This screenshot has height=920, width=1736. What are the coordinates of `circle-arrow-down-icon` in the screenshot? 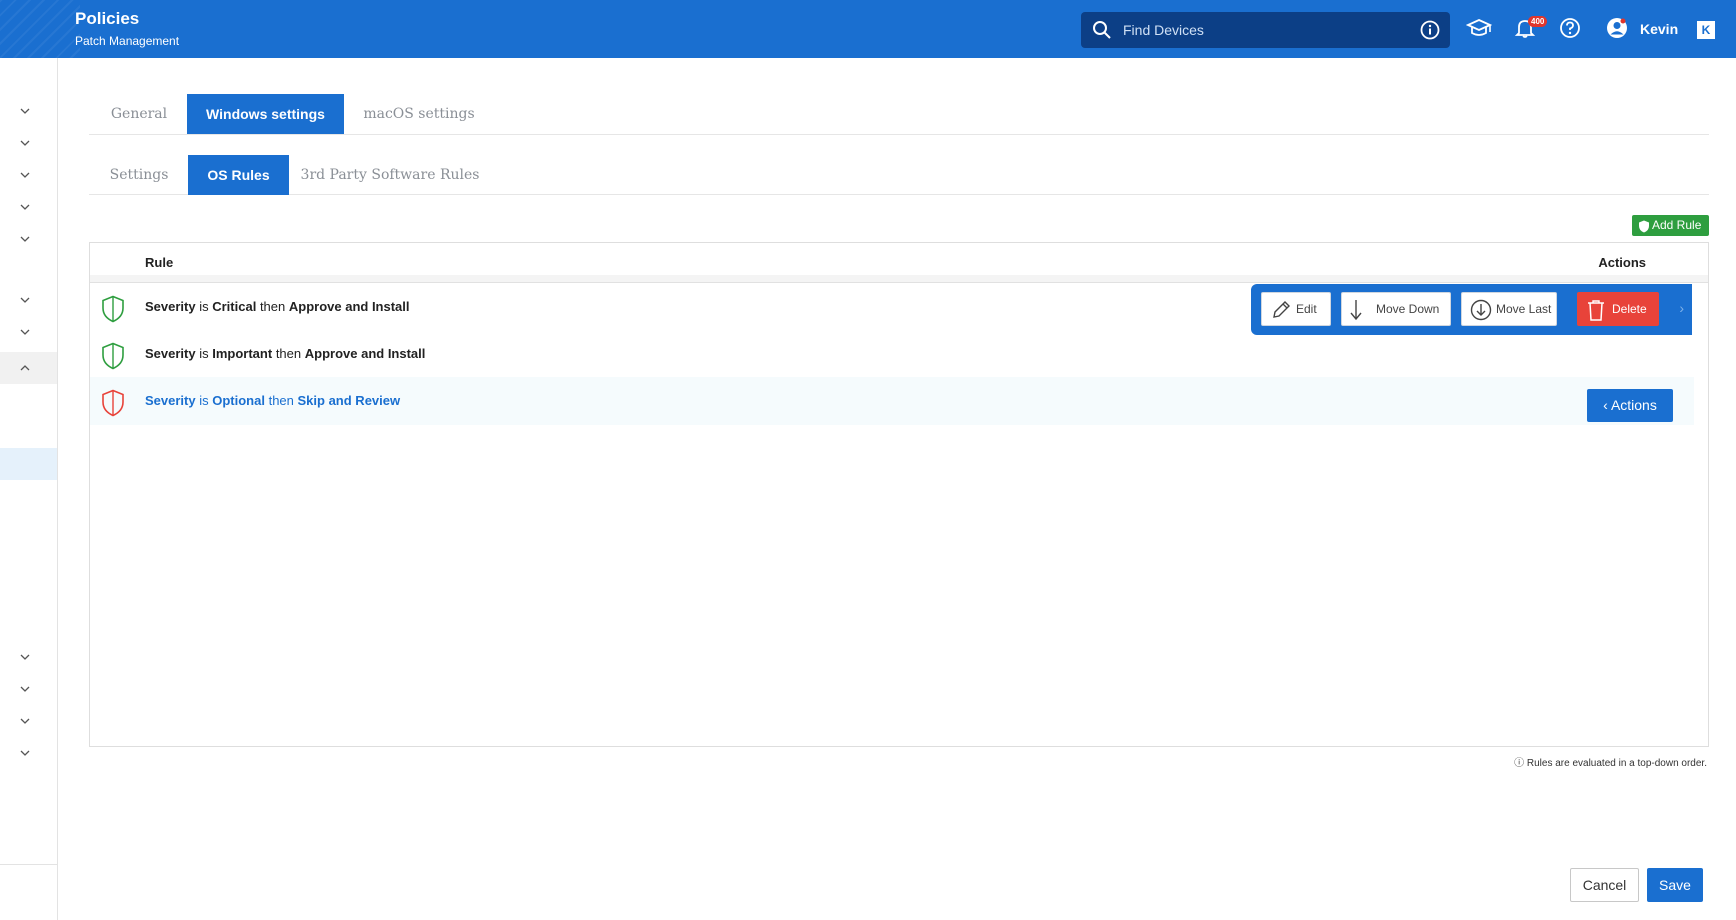 It's located at (1481, 316).